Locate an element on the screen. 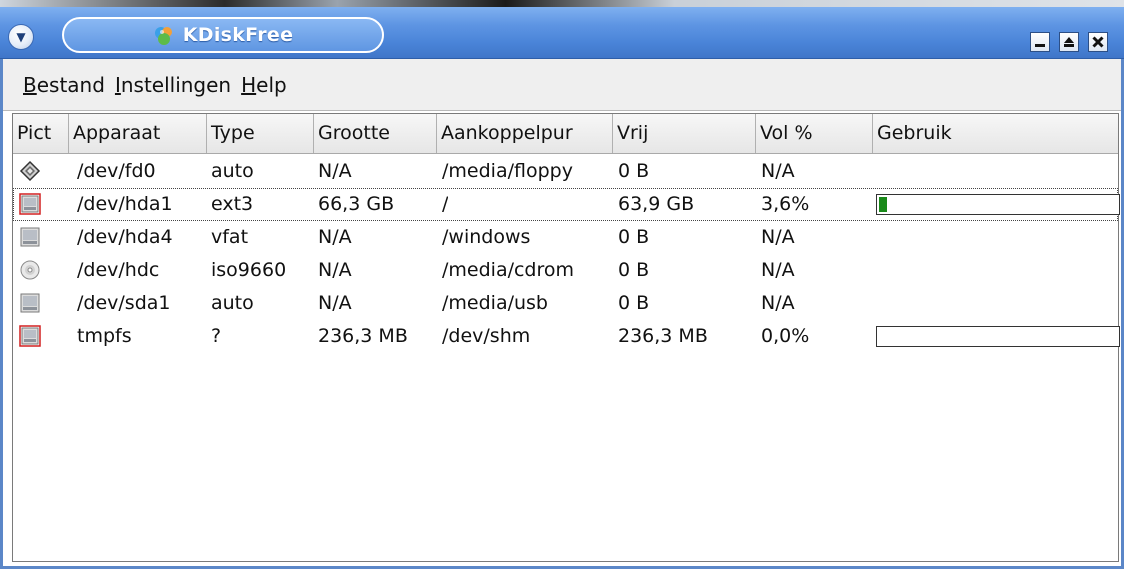  maximize-icon is located at coordinates (1069, 42).